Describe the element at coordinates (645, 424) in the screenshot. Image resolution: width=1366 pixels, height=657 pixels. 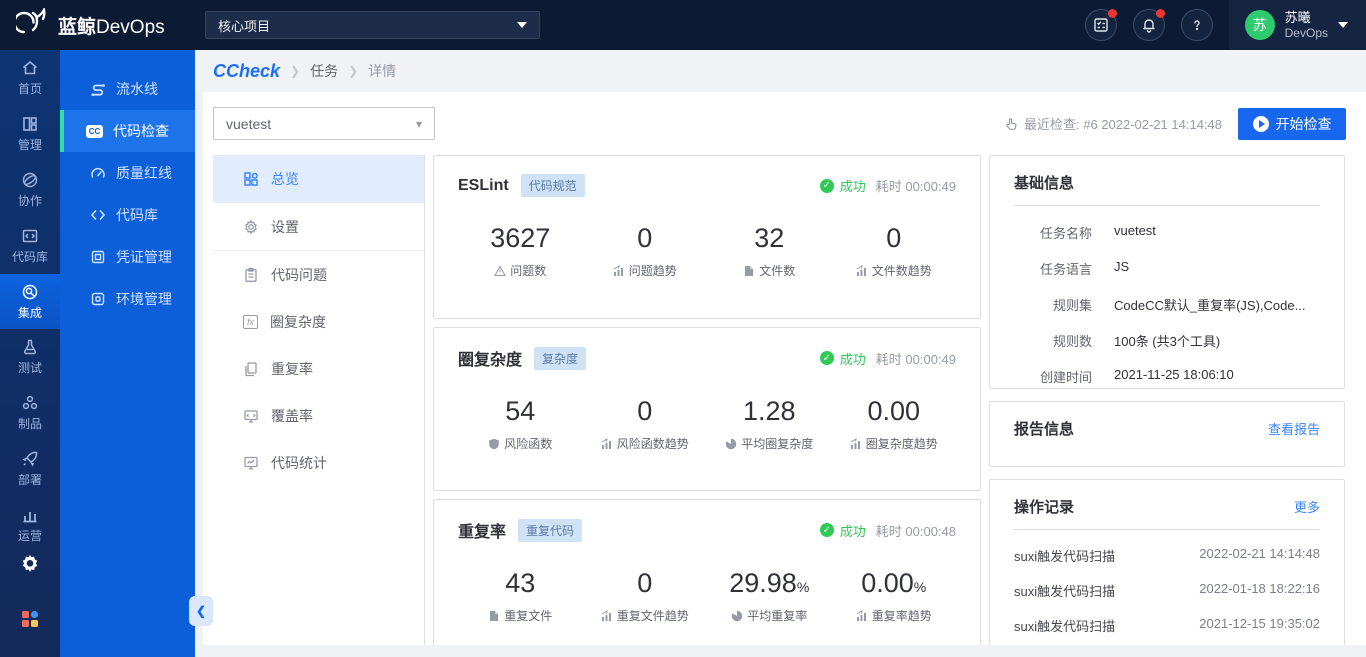
I see `stat-risk-func-trend: 0 风险函数趋势` at that location.